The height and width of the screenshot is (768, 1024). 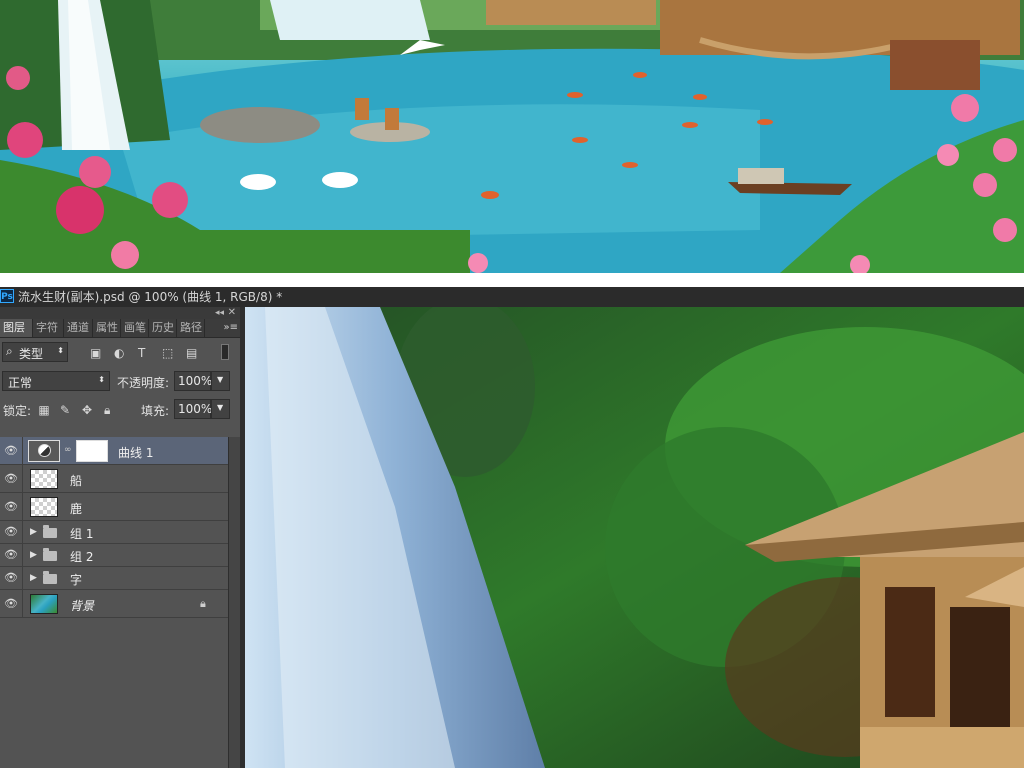 I want to click on filter-type-select: ⌕ 类型 ⬍, so click(x=35, y=352).